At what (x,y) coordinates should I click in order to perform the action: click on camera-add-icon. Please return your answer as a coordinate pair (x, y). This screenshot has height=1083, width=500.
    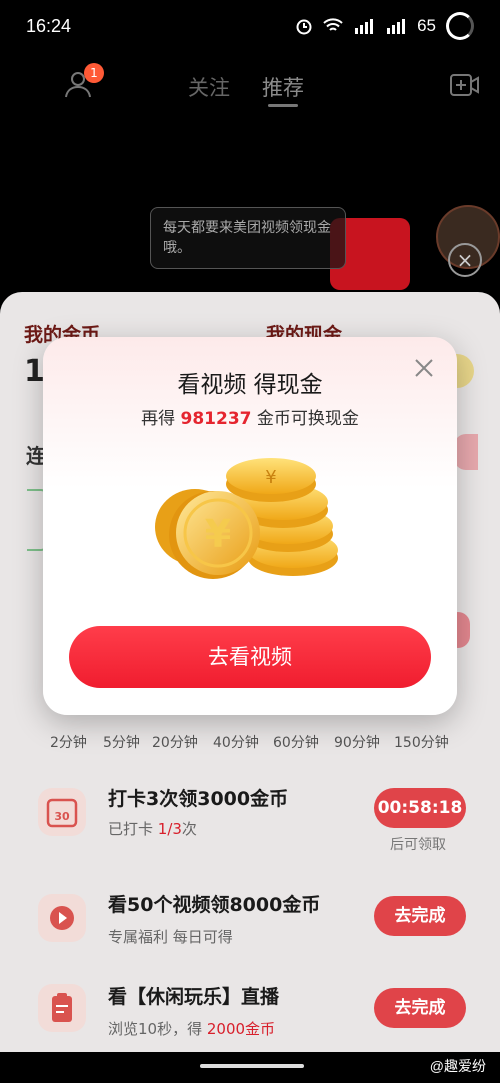
    Looking at the image, I should click on (465, 85).